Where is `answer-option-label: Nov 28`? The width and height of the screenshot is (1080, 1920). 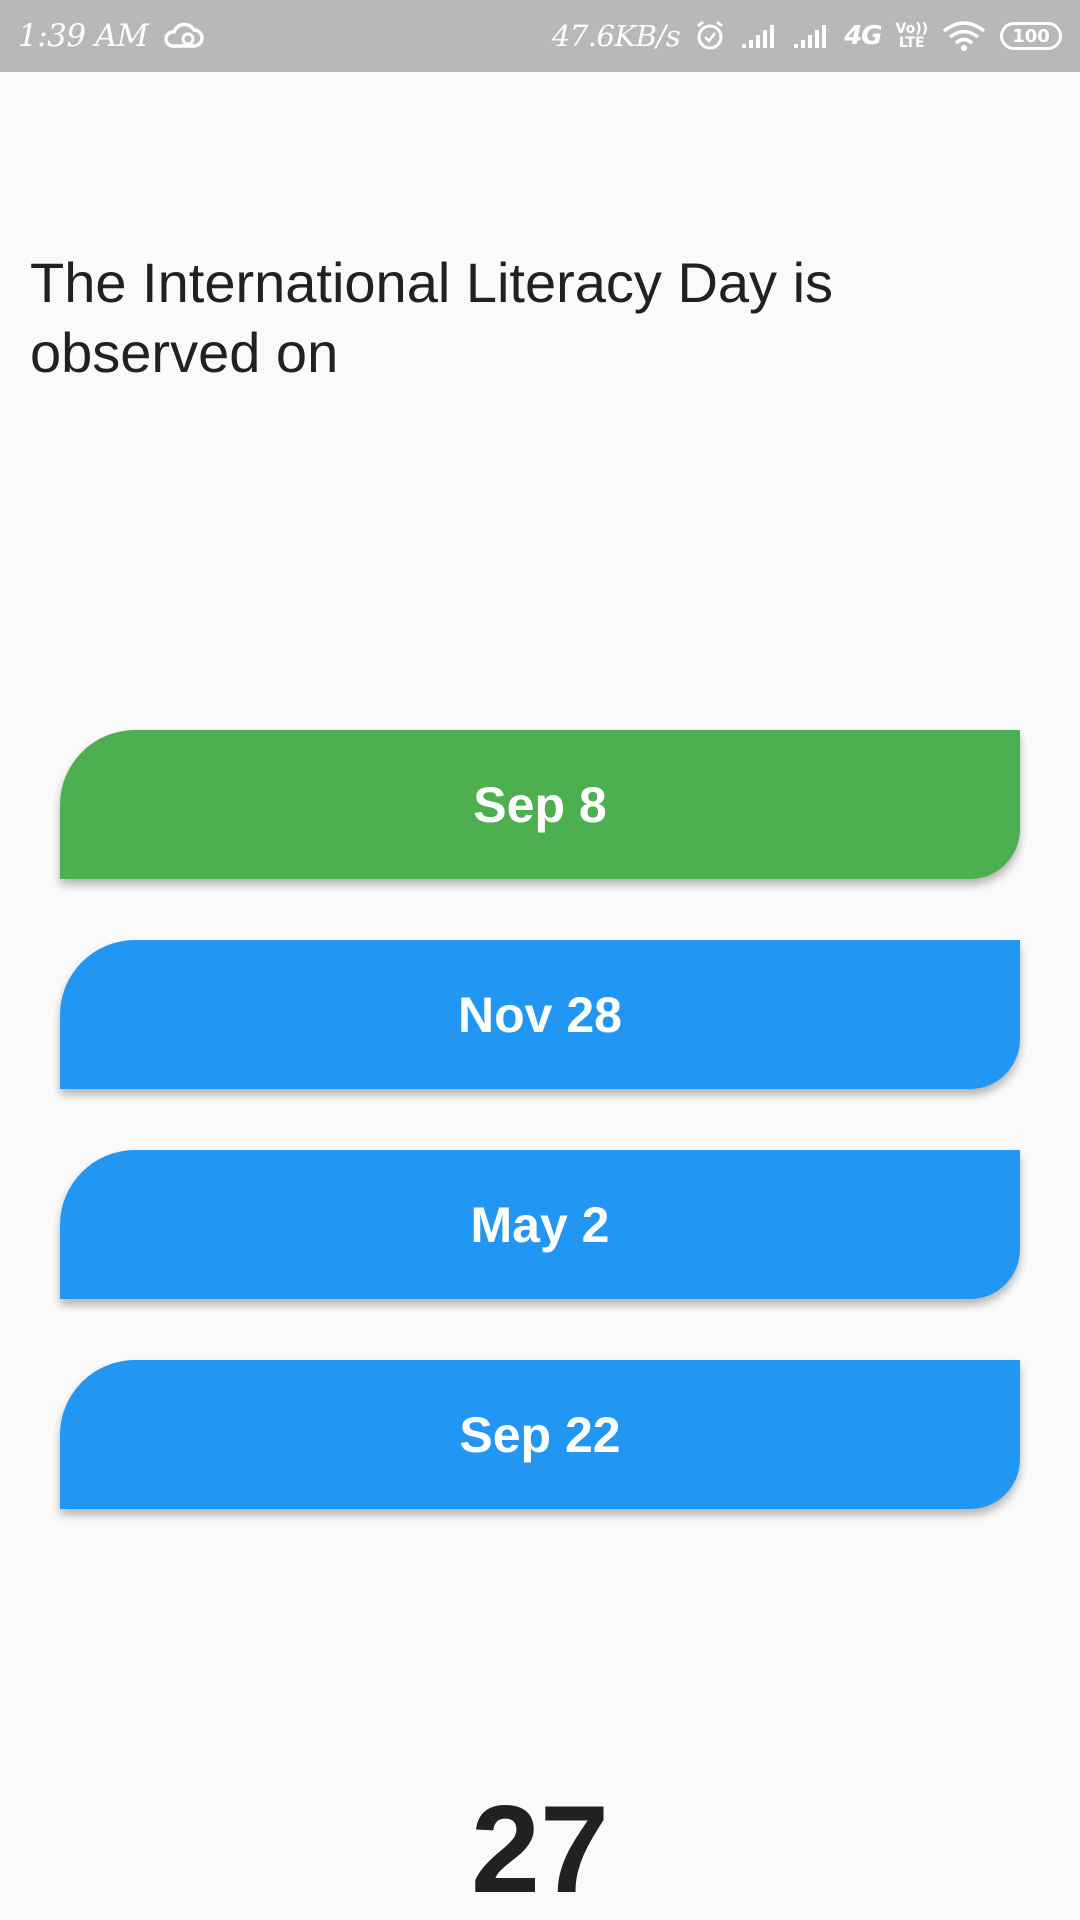
answer-option-label: Nov 28 is located at coordinates (540, 1014).